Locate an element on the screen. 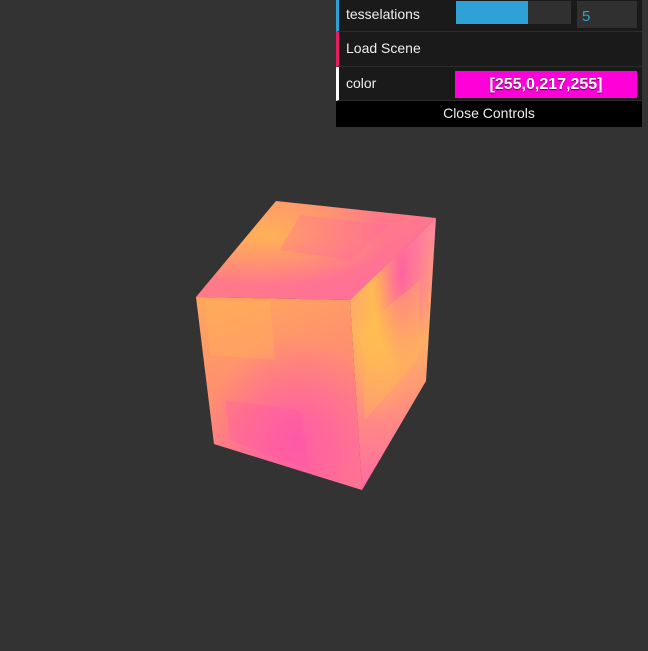 The height and width of the screenshot is (651, 648). load-scene-label: Load Scene is located at coordinates (383, 48).